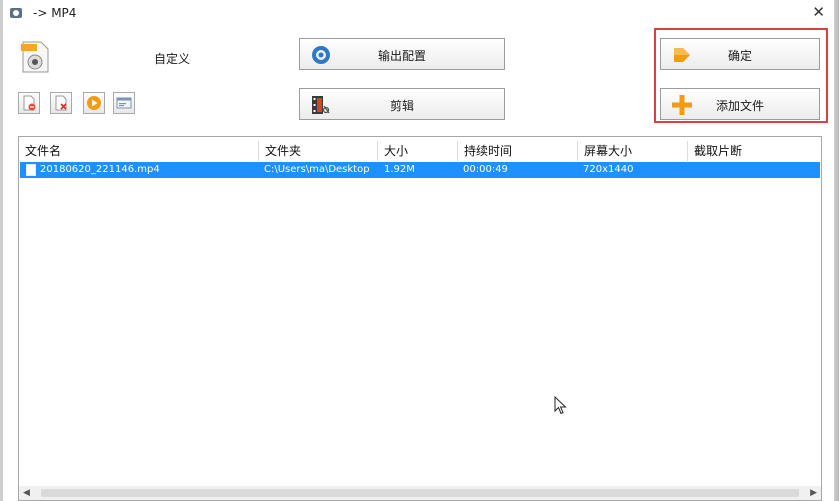 This screenshot has width=839, height=501. What do you see at coordinates (172, 59) in the screenshot?
I see `profile-label: 自定义` at bounding box center [172, 59].